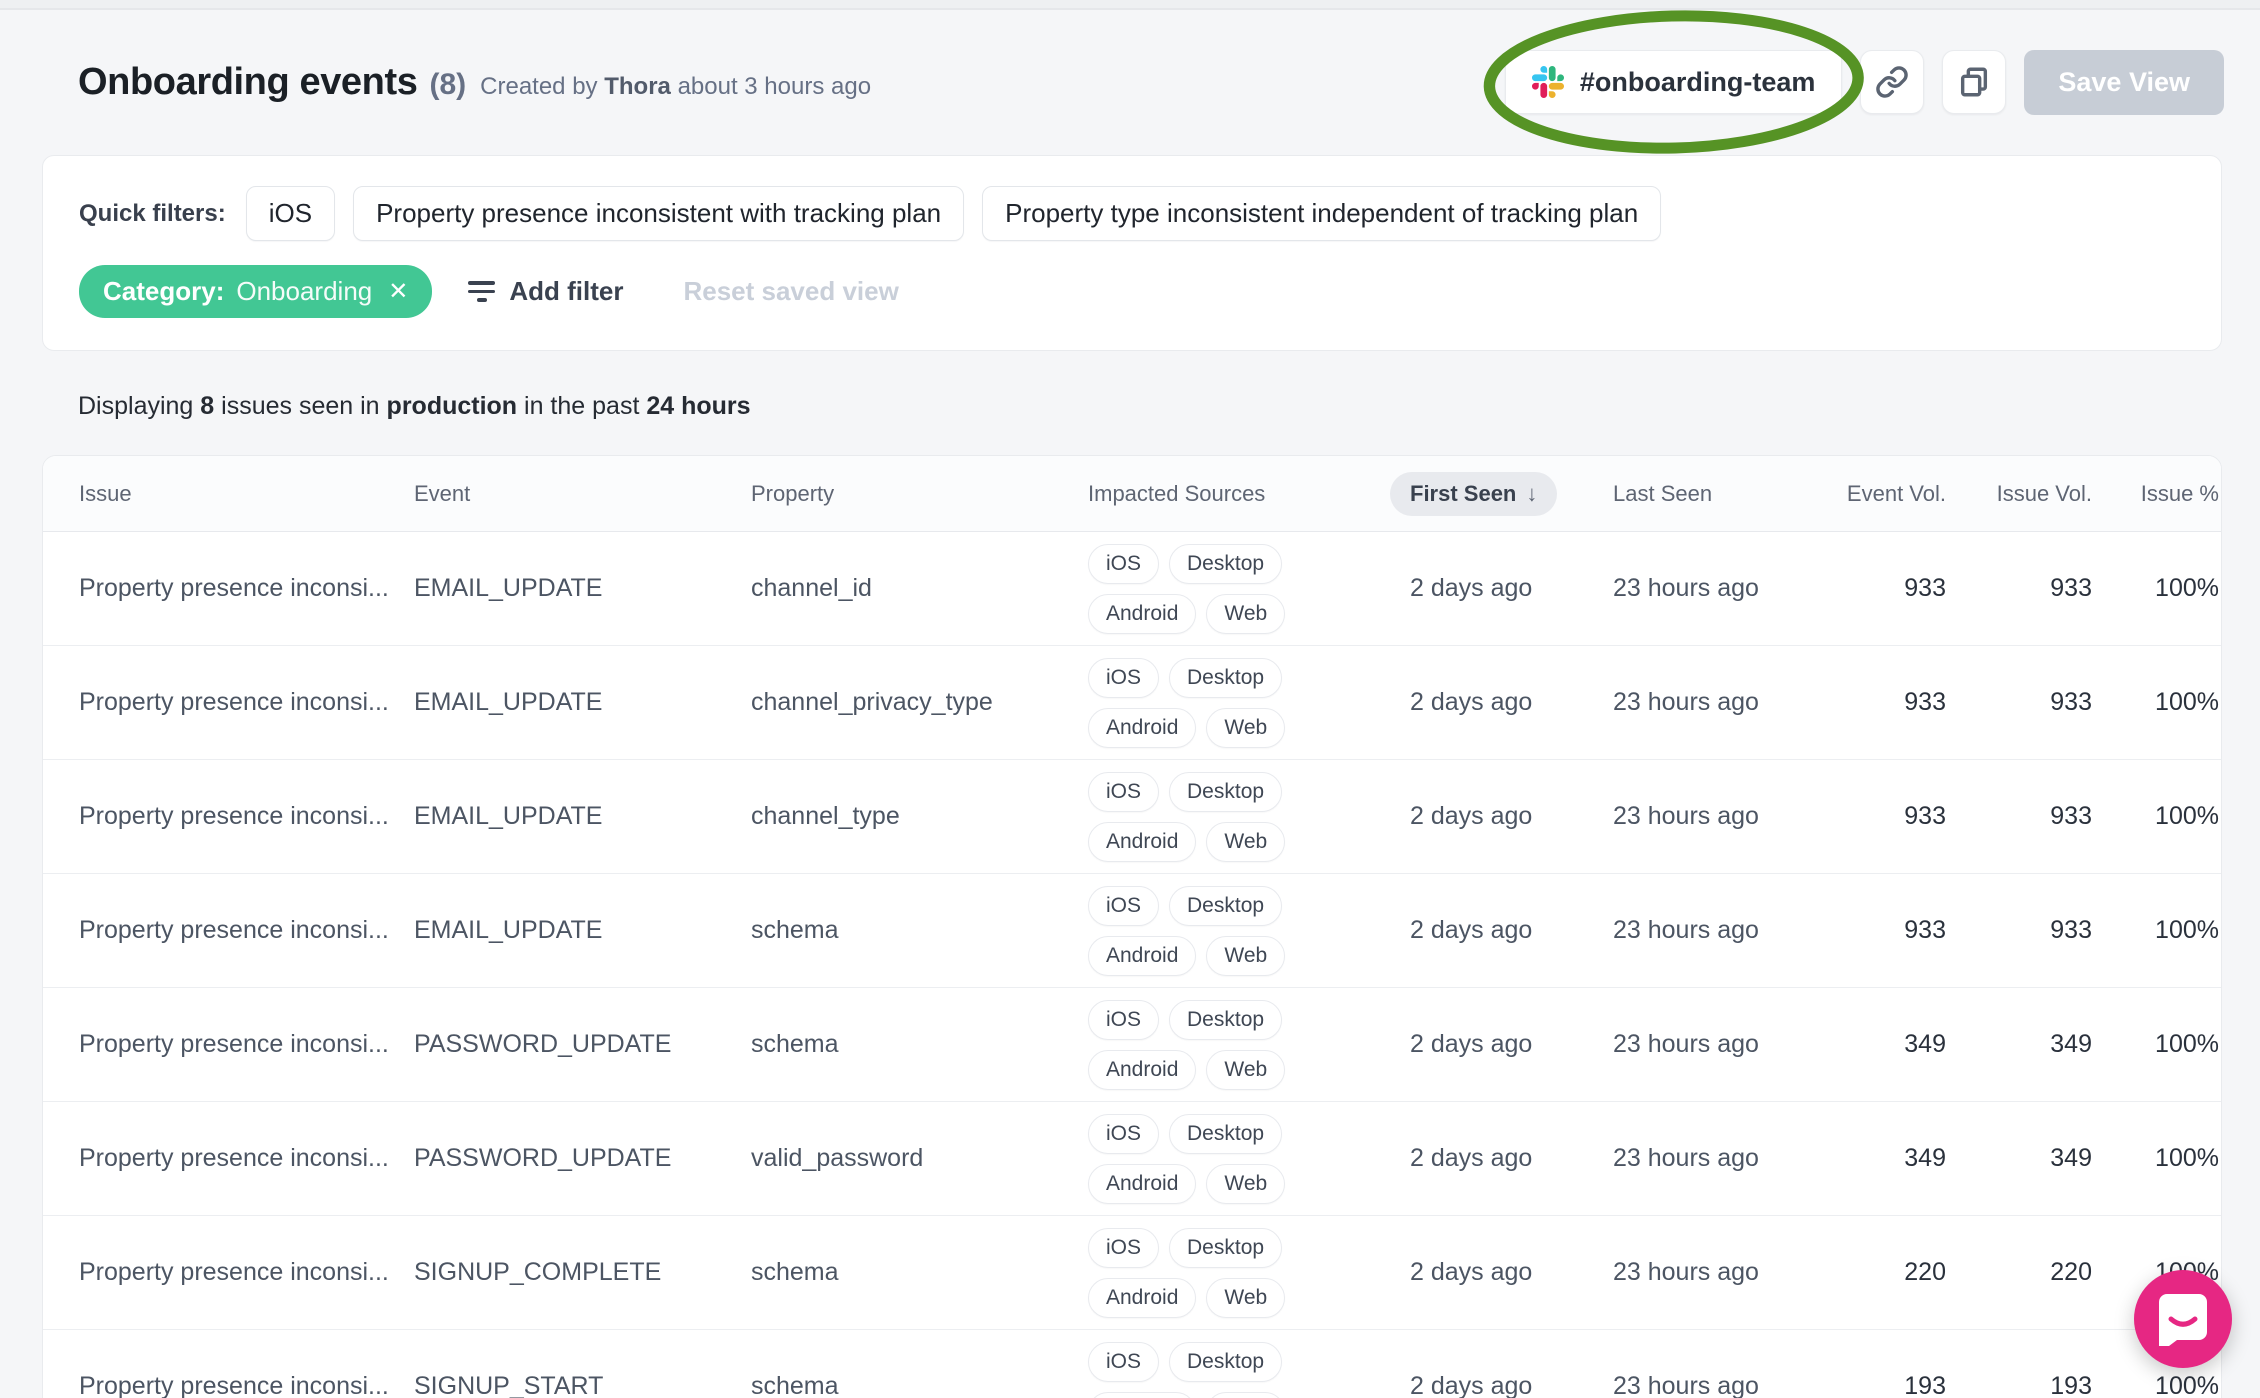 This screenshot has height=1398, width=2260. What do you see at coordinates (482, 291) in the screenshot?
I see `filter-icon` at bounding box center [482, 291].